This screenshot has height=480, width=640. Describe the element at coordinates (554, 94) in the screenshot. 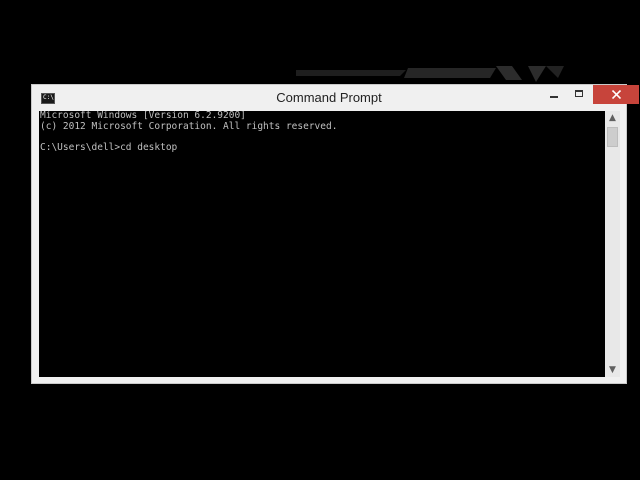

I see `minimize-button` at that location.